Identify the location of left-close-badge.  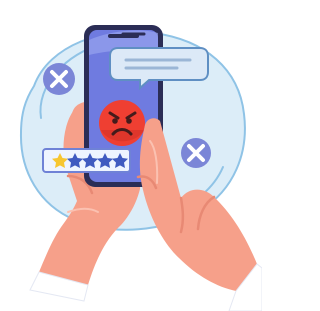
(59, 79).